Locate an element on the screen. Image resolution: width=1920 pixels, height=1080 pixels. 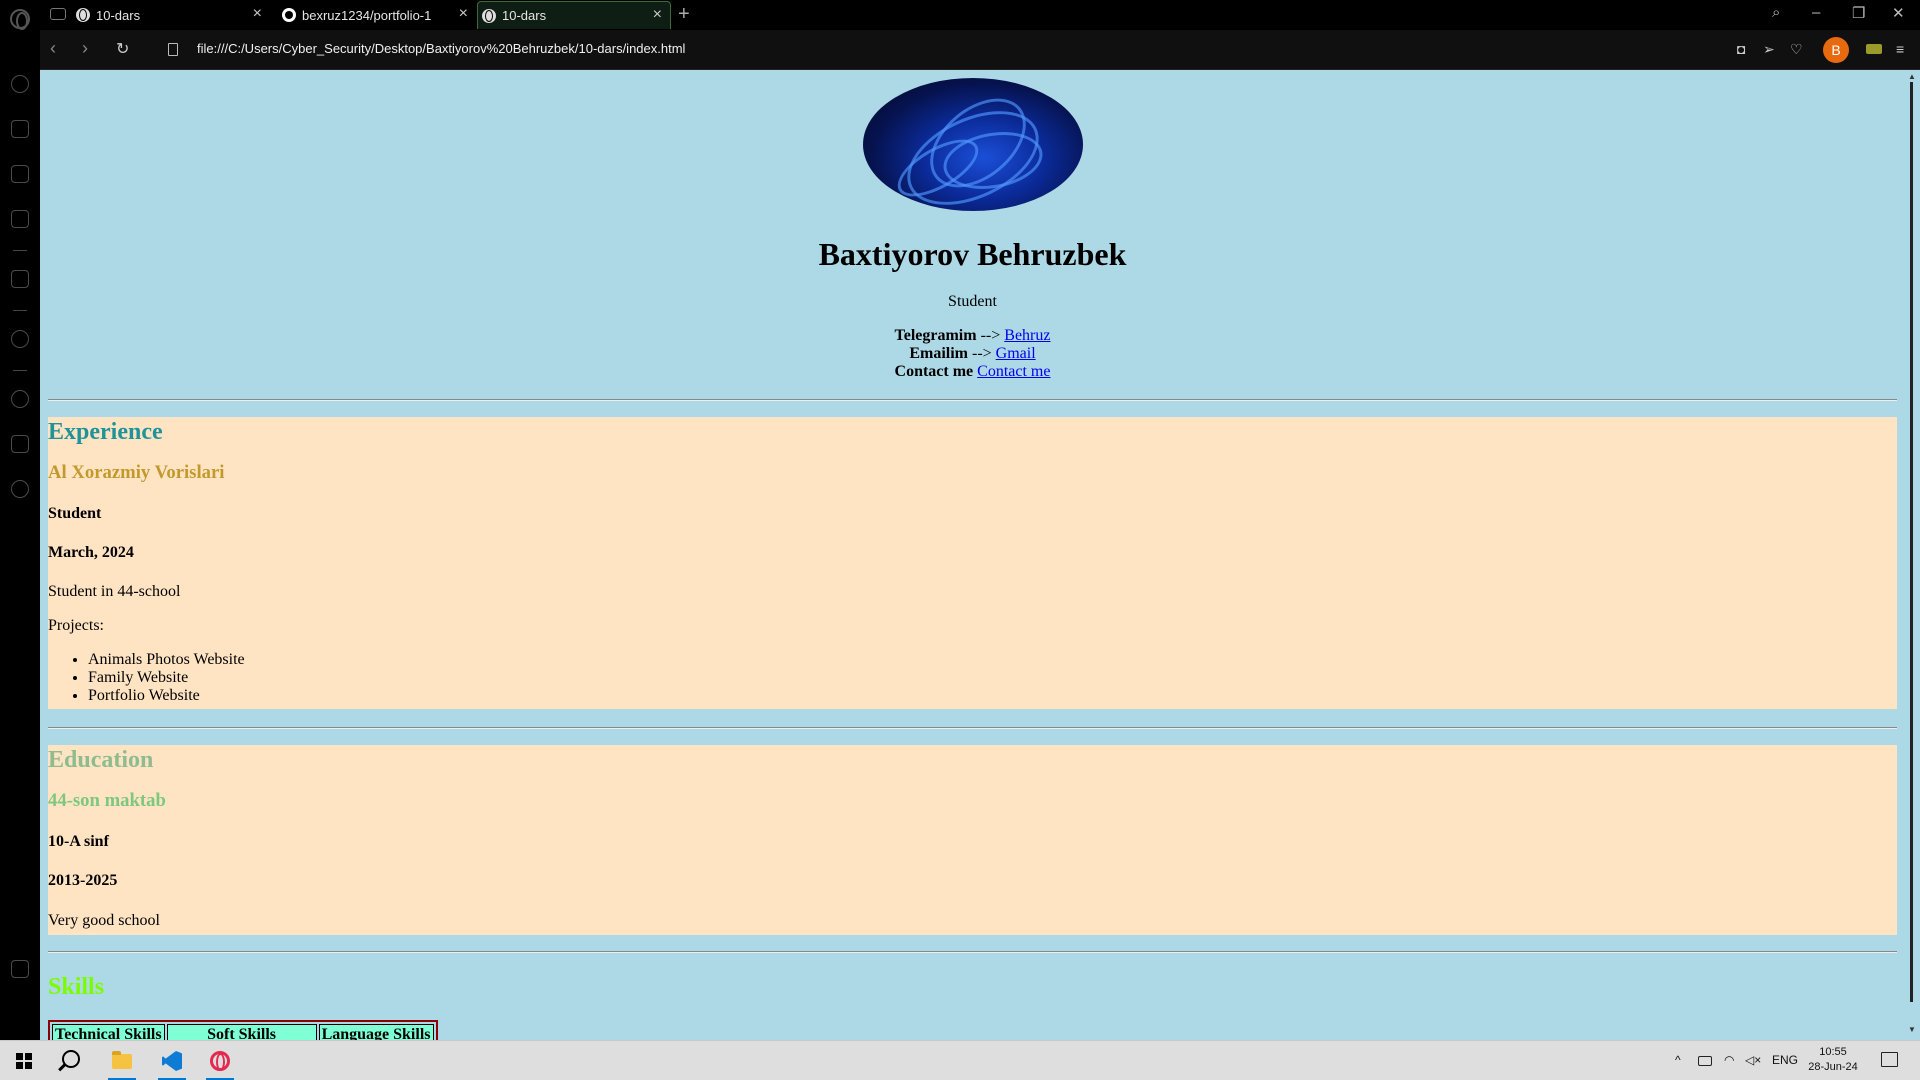
vscode-app is located at coordinates (172, 1062).